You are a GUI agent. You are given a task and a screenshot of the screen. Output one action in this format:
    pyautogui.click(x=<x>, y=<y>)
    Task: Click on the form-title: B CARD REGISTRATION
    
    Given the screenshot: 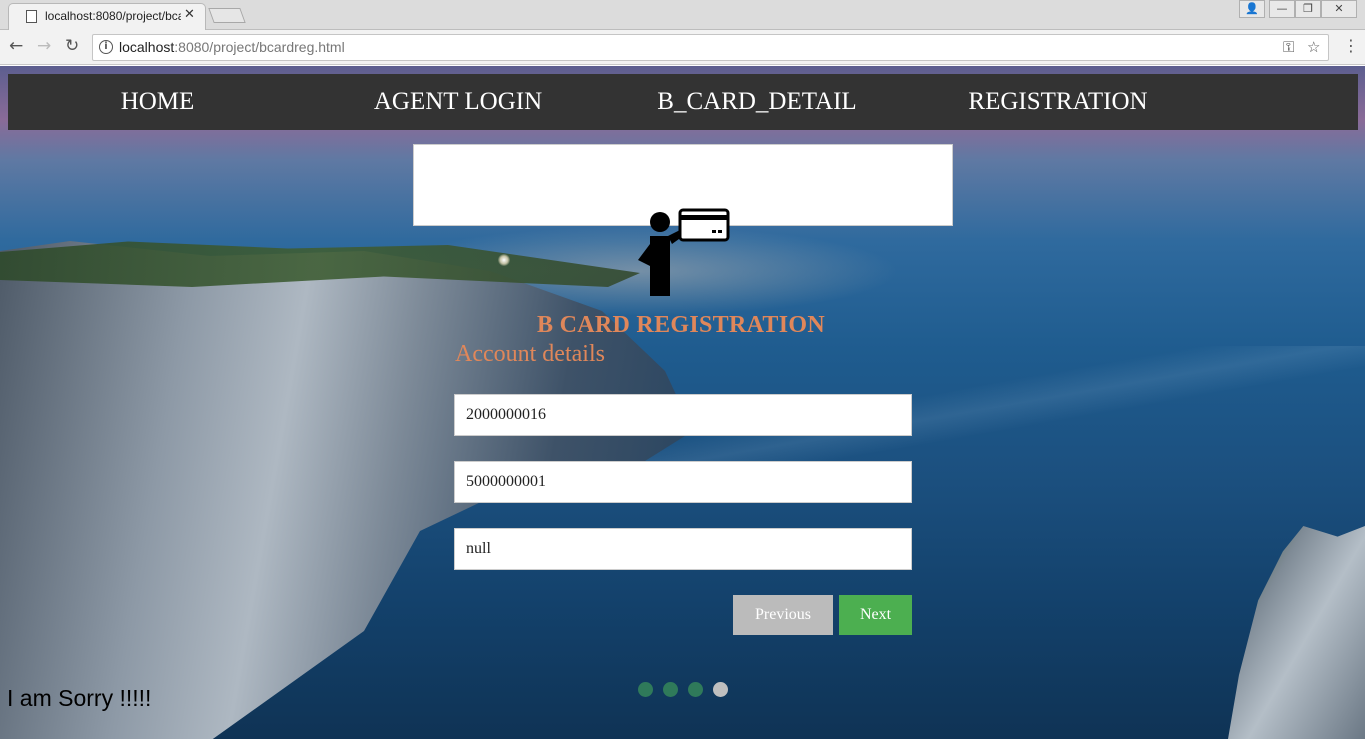 What is the action you would take?
    pyautogui.click(x=681, y=325)
    